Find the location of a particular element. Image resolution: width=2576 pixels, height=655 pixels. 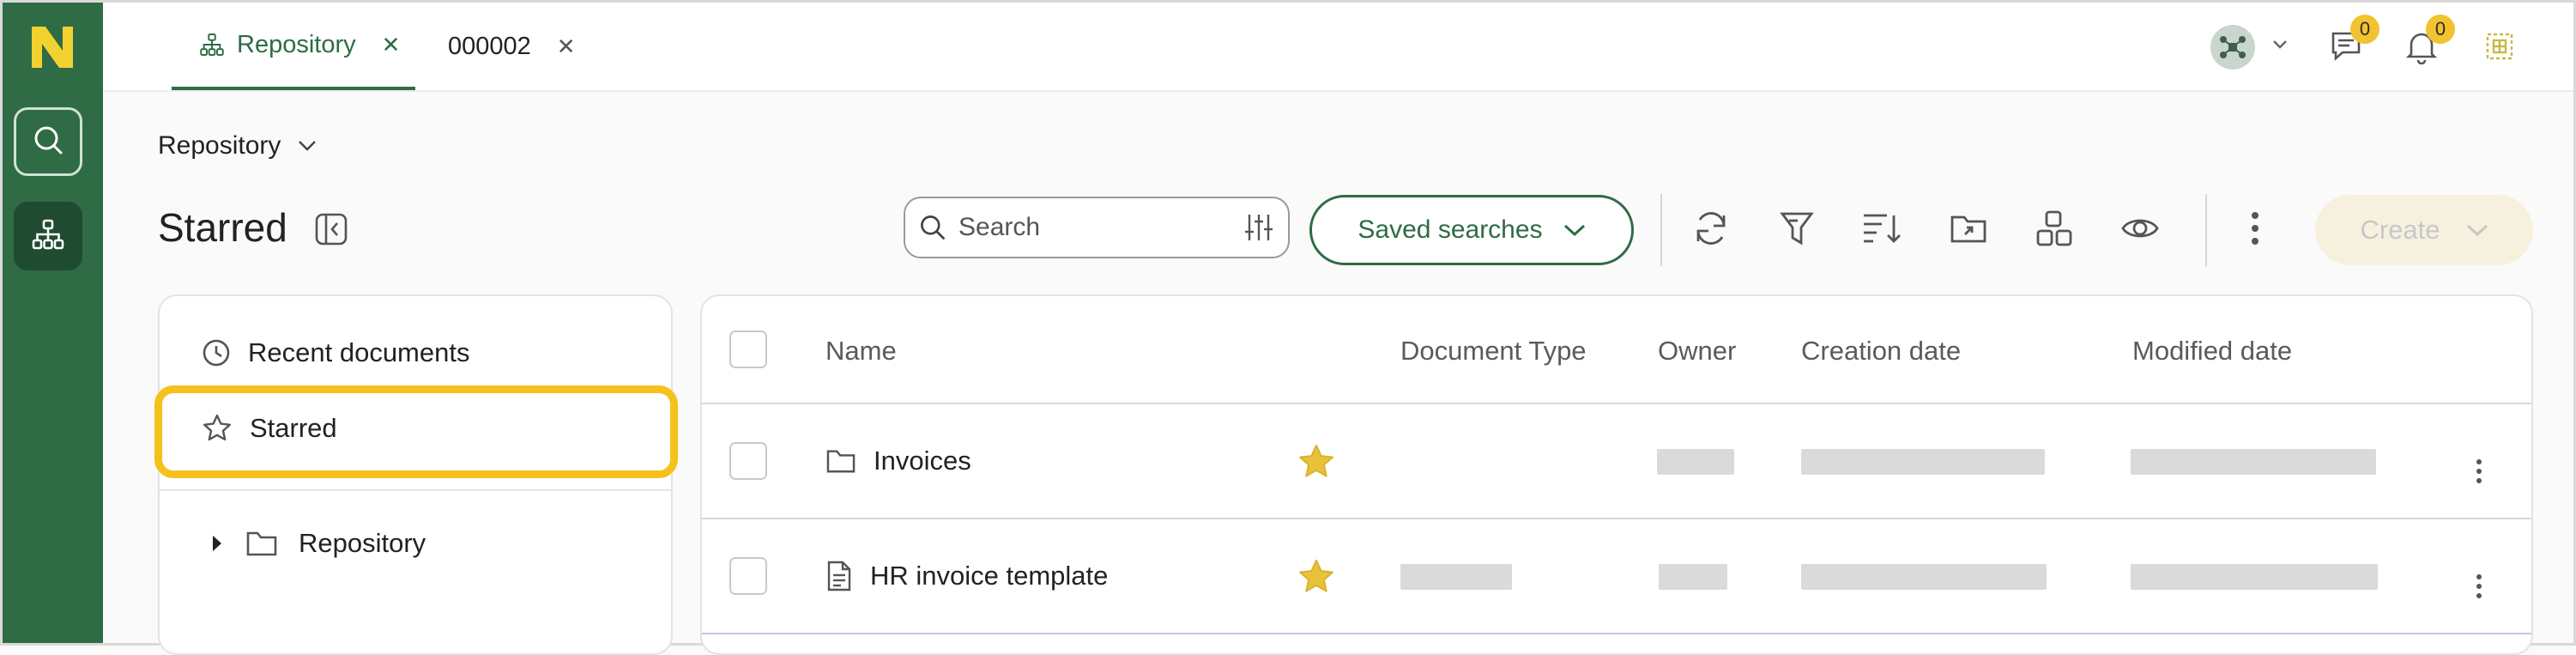

create-label: Create is located at coordinates (2400, 230).